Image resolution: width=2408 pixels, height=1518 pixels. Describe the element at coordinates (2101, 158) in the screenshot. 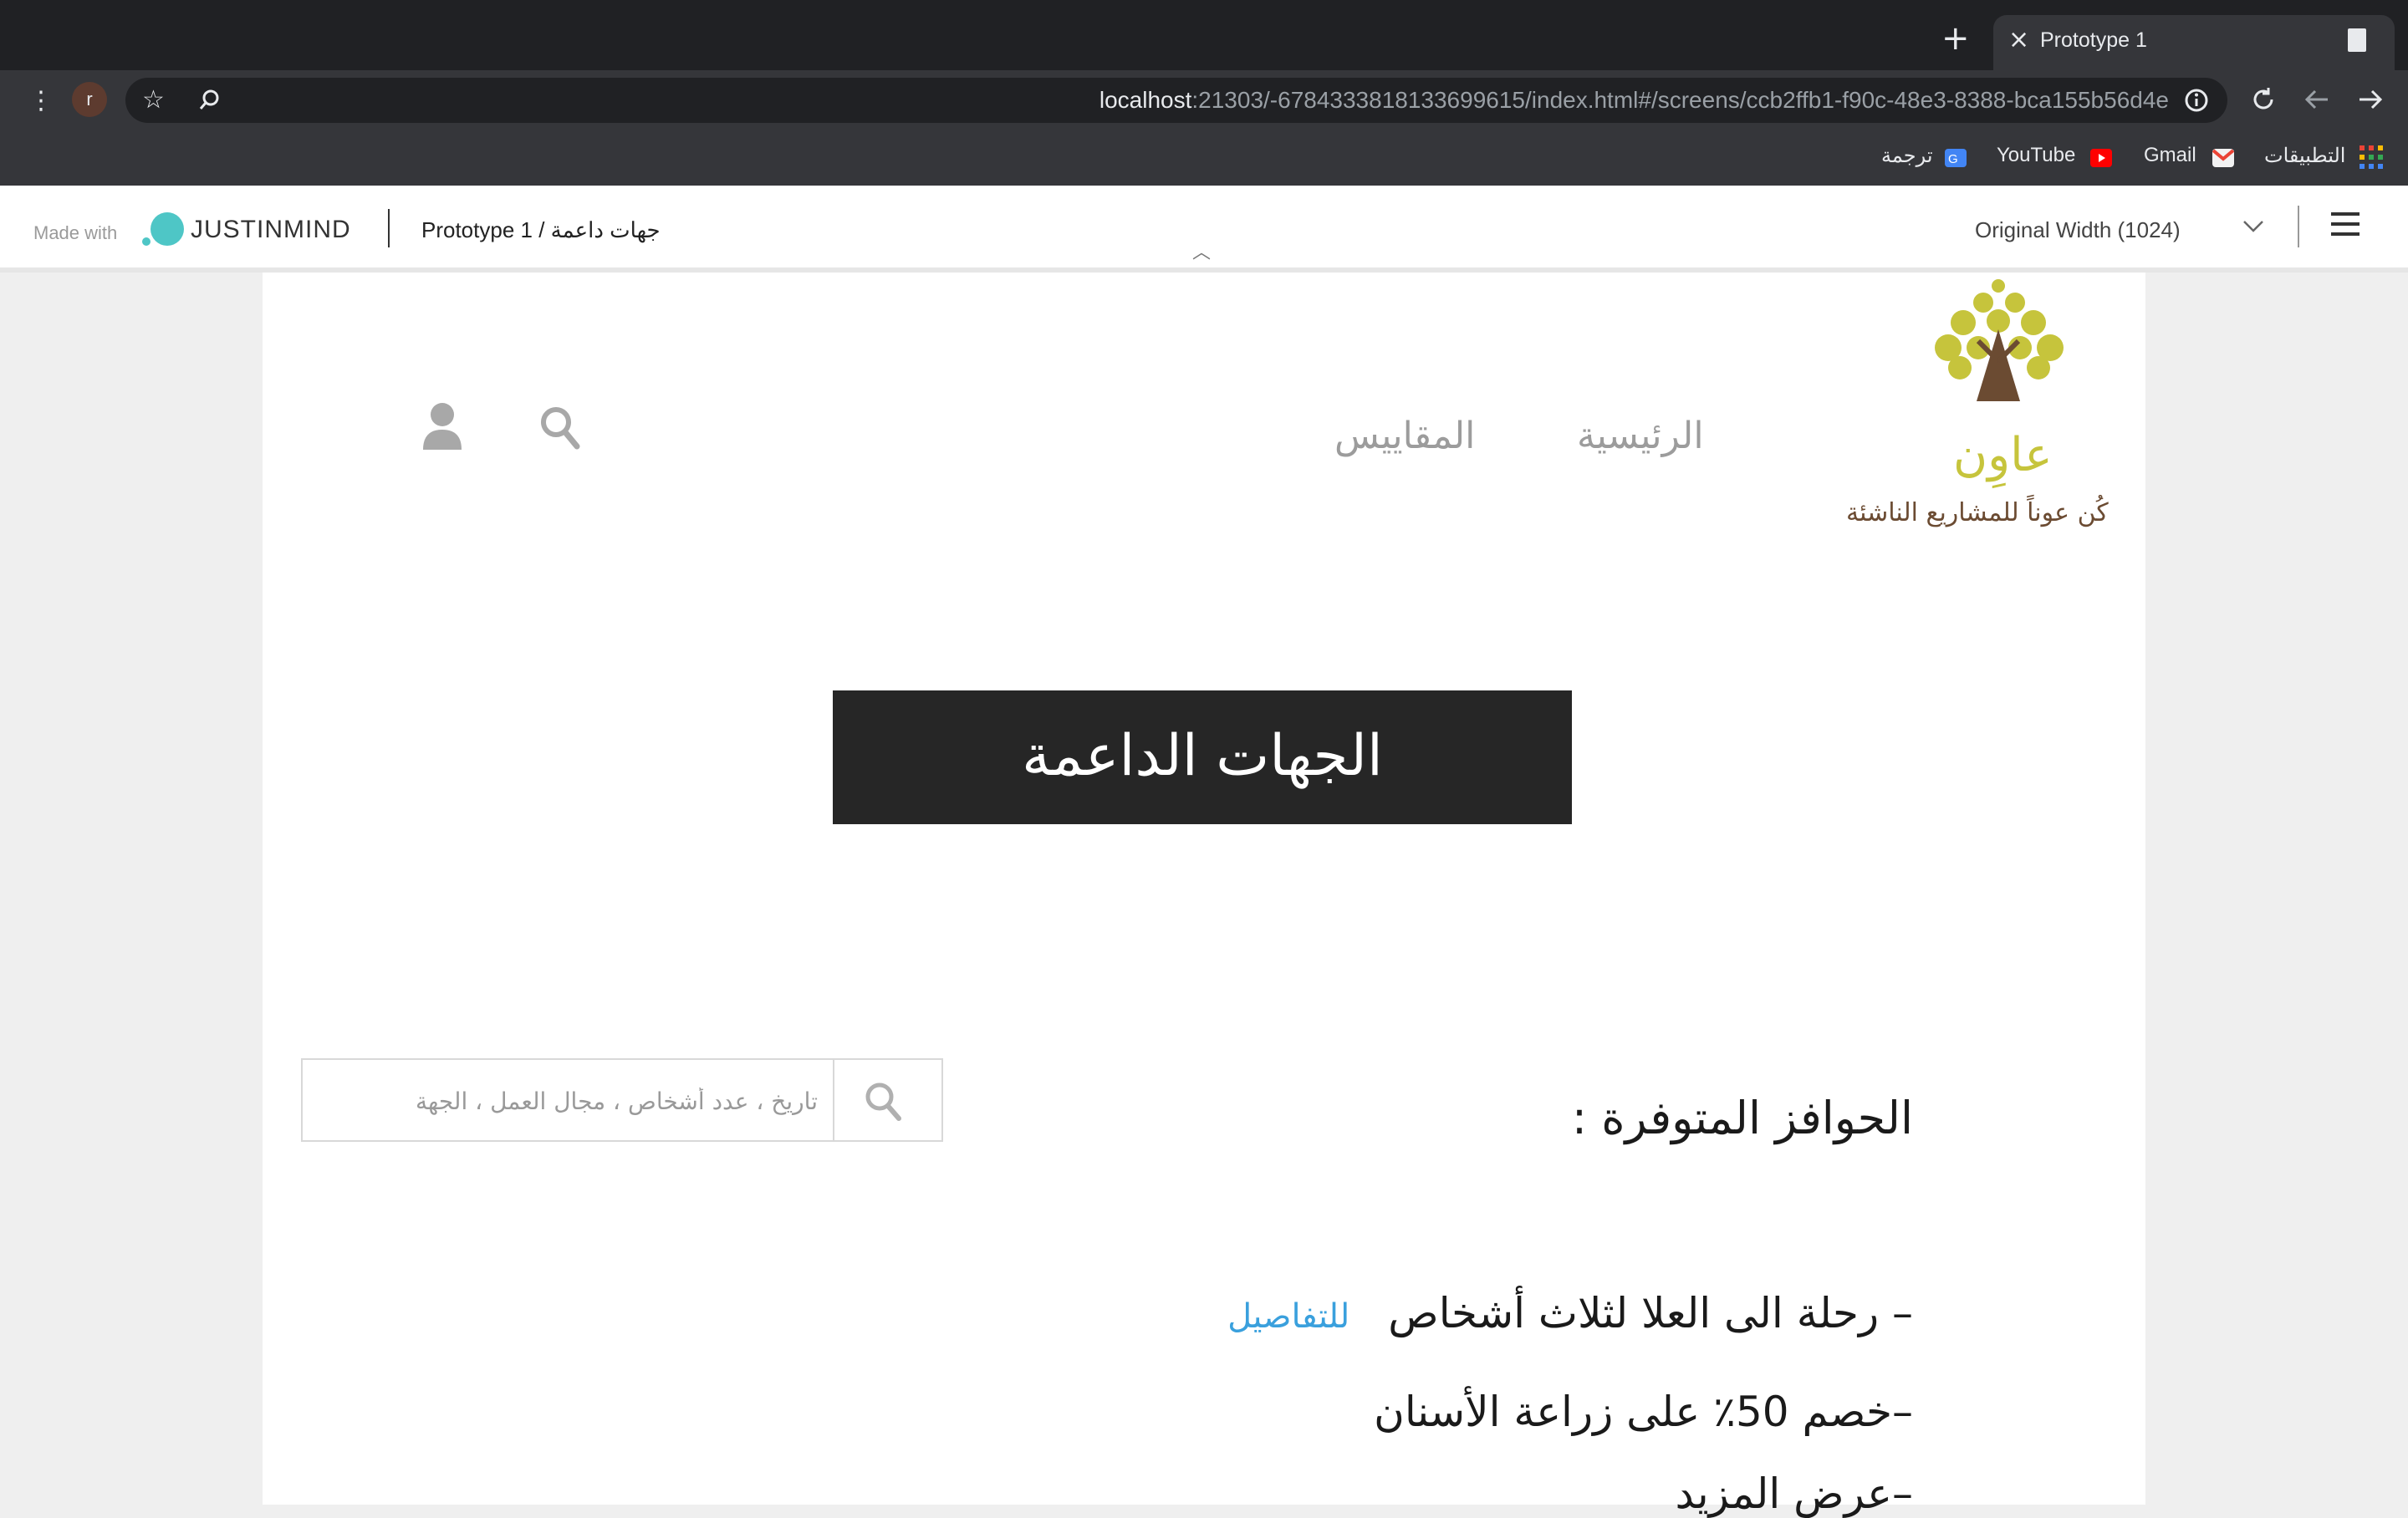

I see `youtube-icon` at that location.